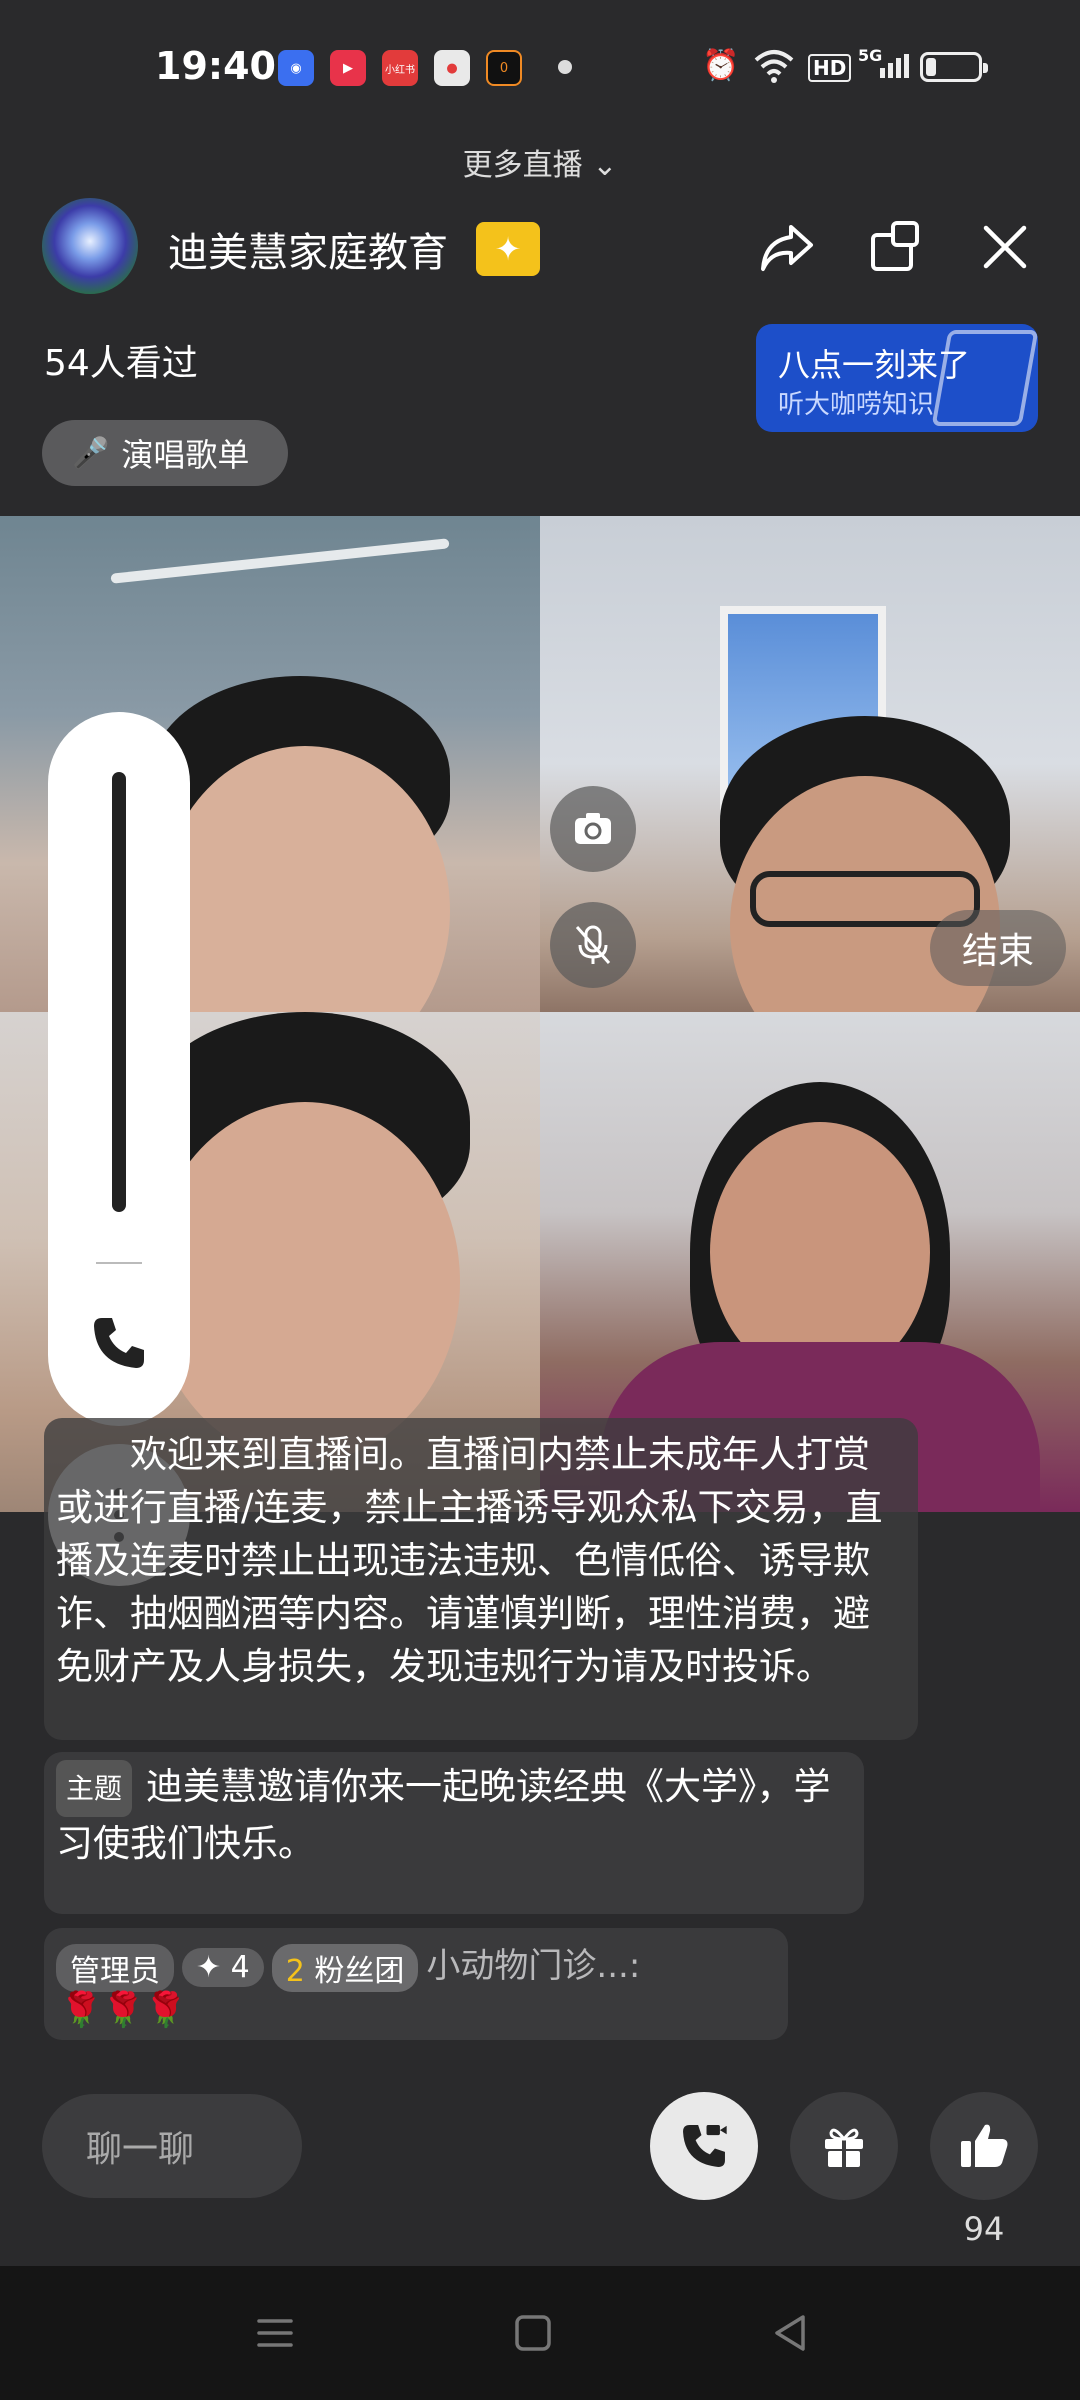 Image resolution: width=1080 pixels, height=2400 pixels. What do you see at coordinates (185, 455) in the screenshot?
I see `song-list-label: 演唱歌单` at bounding box center [185, 455].